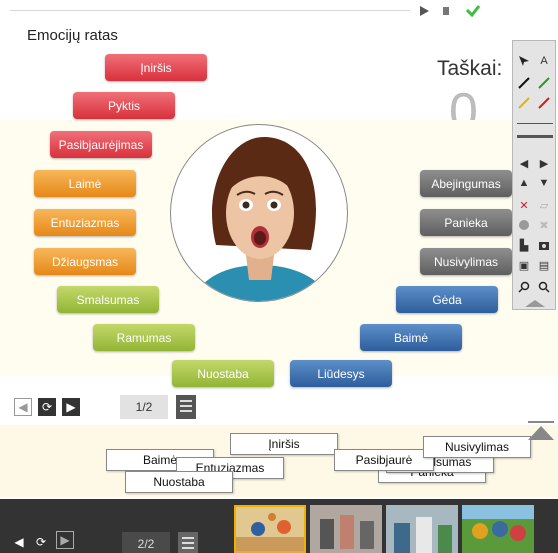  Describe the element at coordinates (341, 373) in the screenshot. I see `emotion-button-liudesys: Liūdesys` at that location.